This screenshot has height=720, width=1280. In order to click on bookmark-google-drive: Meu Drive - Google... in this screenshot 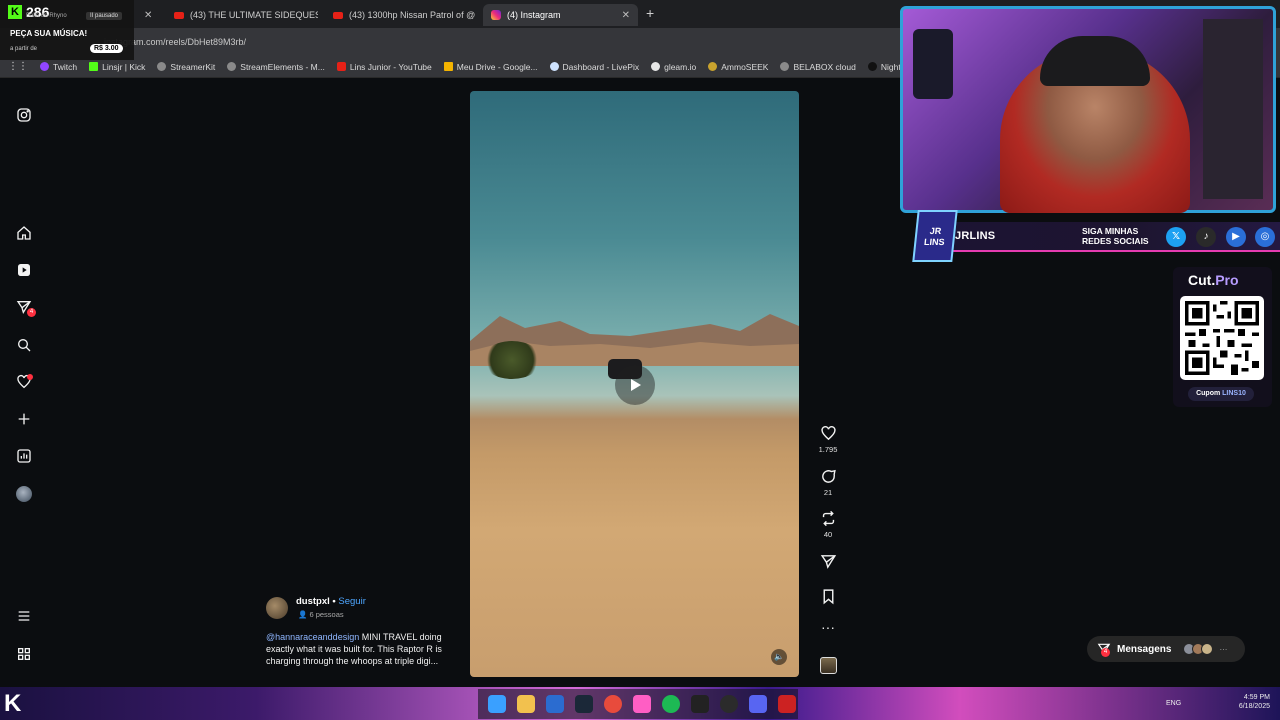, I will do `click(490, 66)`.